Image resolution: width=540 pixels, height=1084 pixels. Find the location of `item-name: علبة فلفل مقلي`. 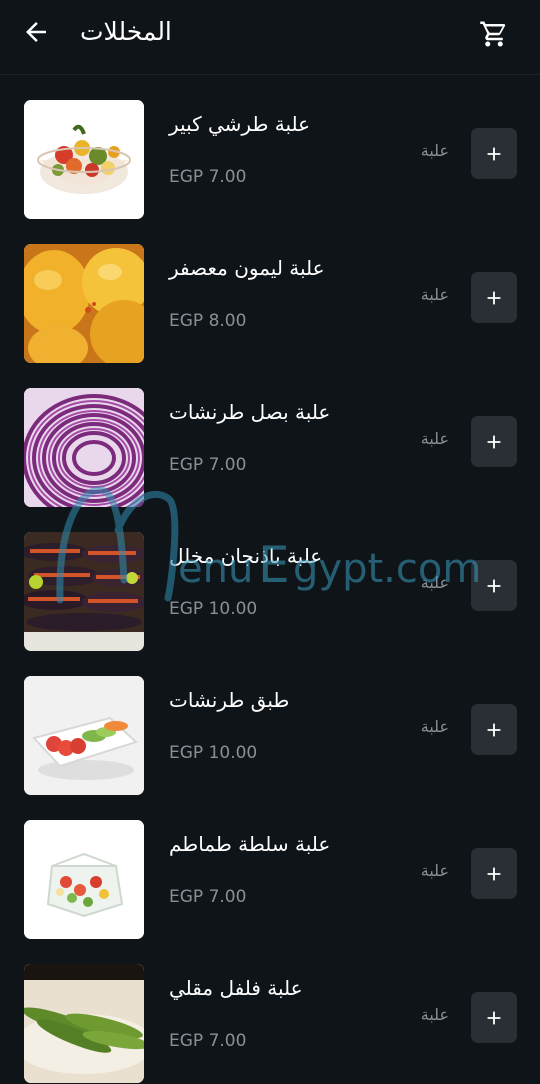

item-name: علبة فلفل مقلي is located at coordinates (236, 988).